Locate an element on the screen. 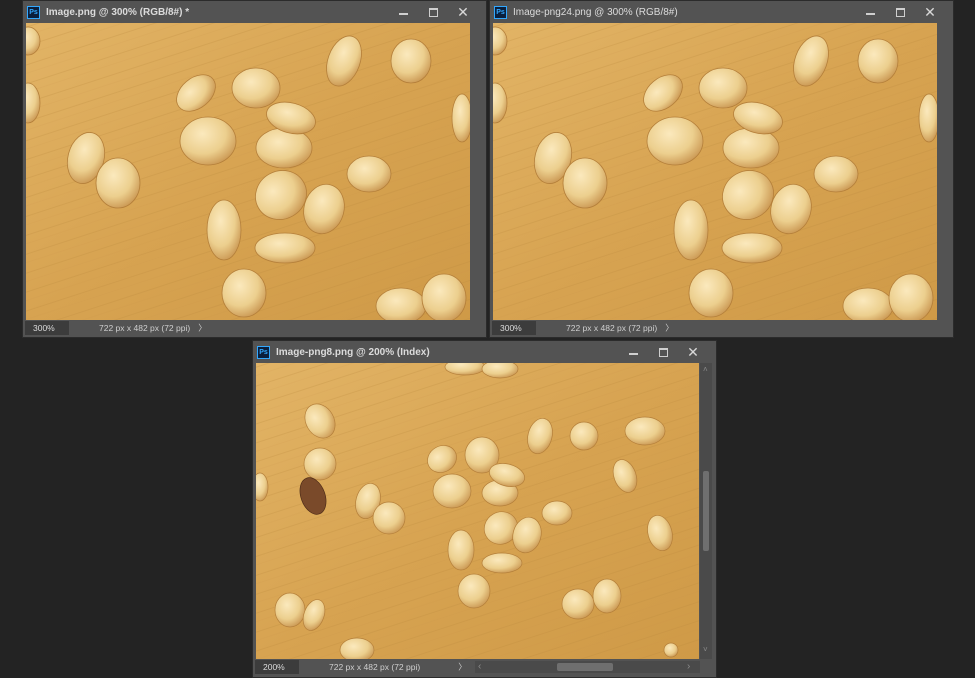  horizontal-scrollbar: ‹ › is located at coordinates (587, 667).